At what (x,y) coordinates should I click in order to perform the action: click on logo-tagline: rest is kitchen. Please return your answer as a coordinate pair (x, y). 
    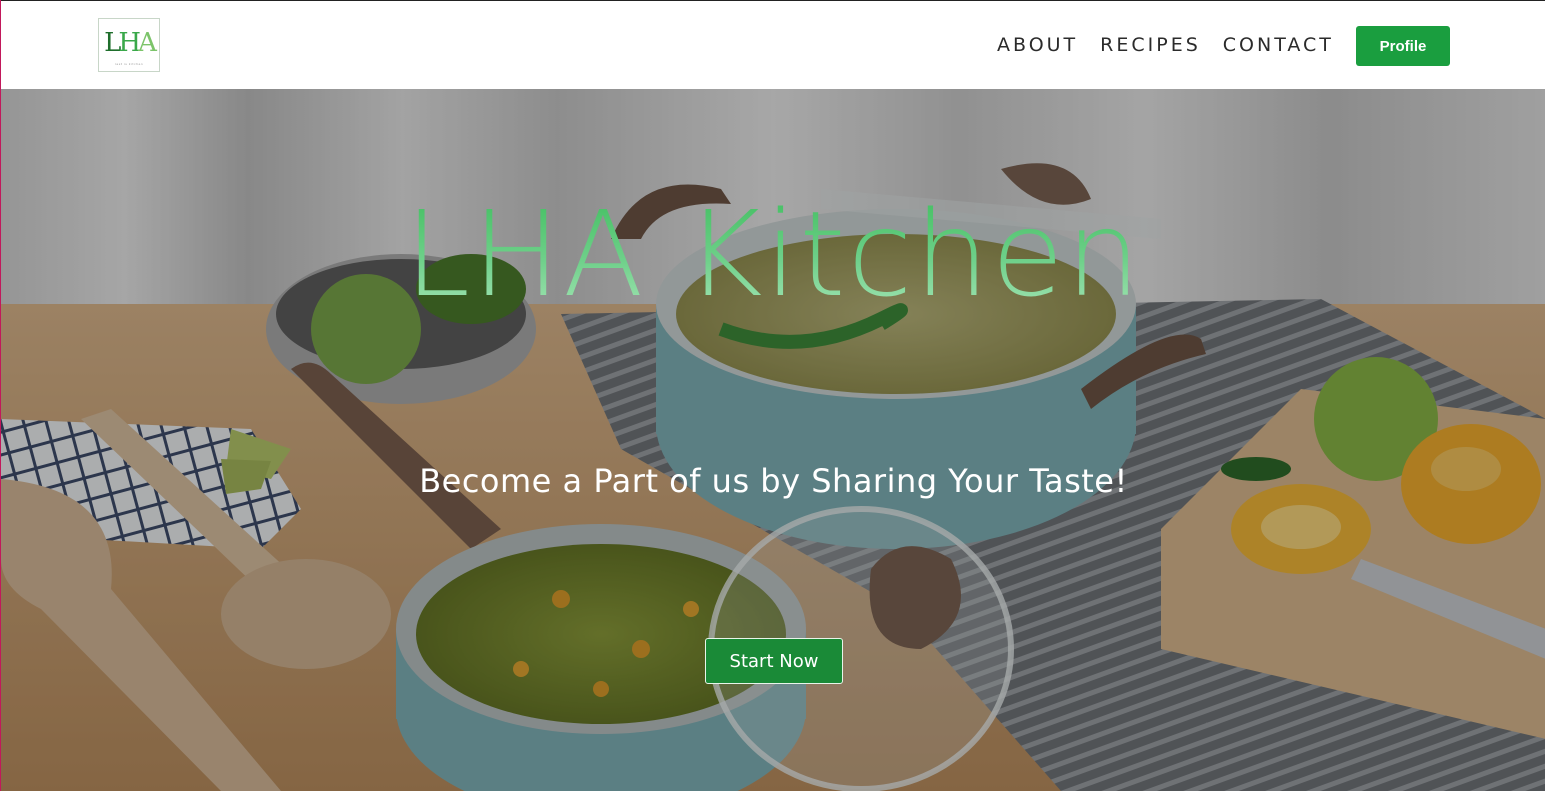
    Looking at the image, I should click on (129, 64).